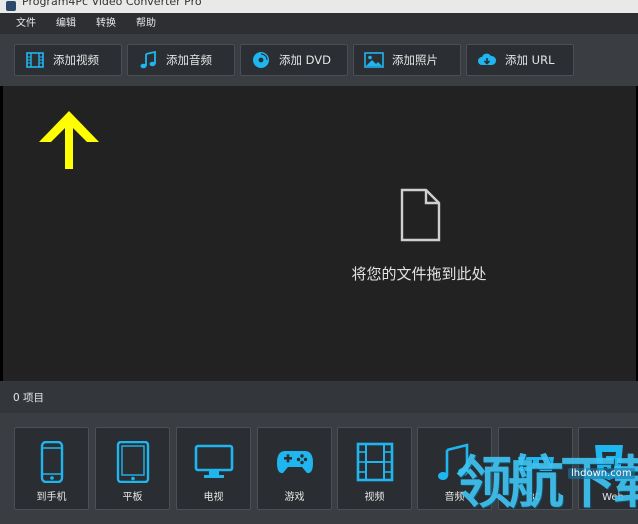 The image size is (638, 524). Describe the element at coordinates (535, 497) in the screenshot. I see `preset-3d-label: 3D` at that location.